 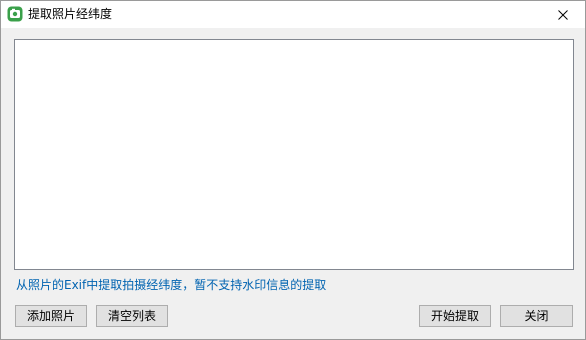 I want to click on hint-text: 从照片的Exif中提取拍摄经纬度，暂不支持水印信息的提取, so click(x=171, y=285).